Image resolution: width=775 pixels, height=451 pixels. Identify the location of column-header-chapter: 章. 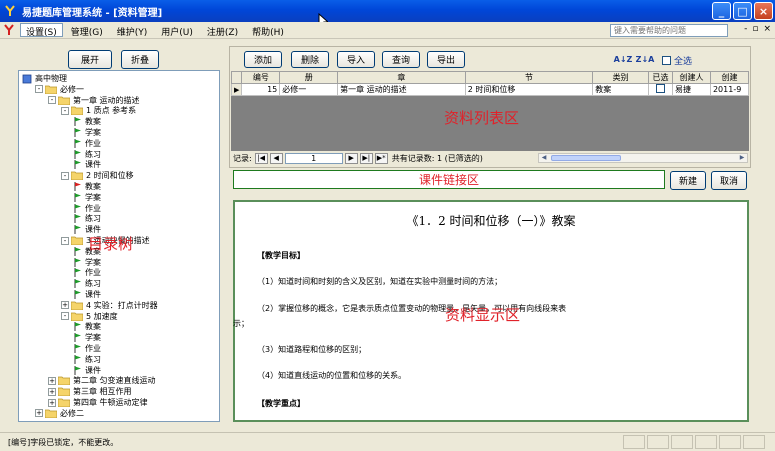
(401, 77).